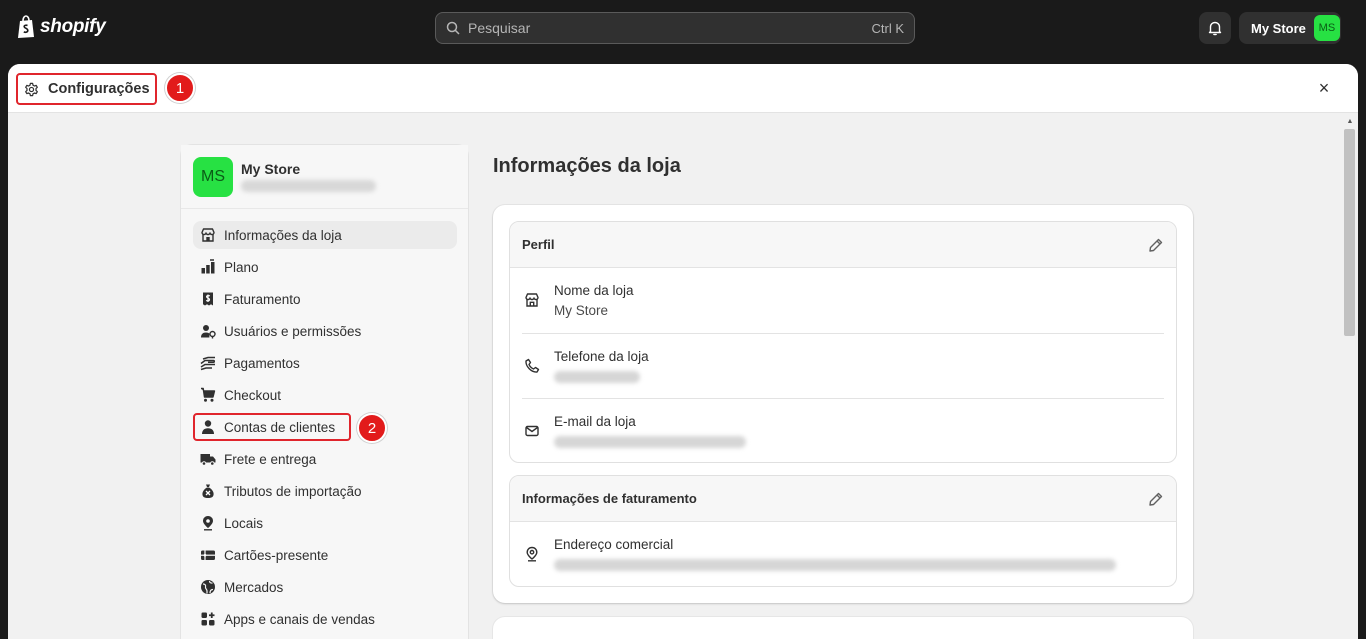  What do you see at coordinates (843, 554) in the screenshot?
I see `business-address-row: Endereço comercial` at bounding box center [843, 554].